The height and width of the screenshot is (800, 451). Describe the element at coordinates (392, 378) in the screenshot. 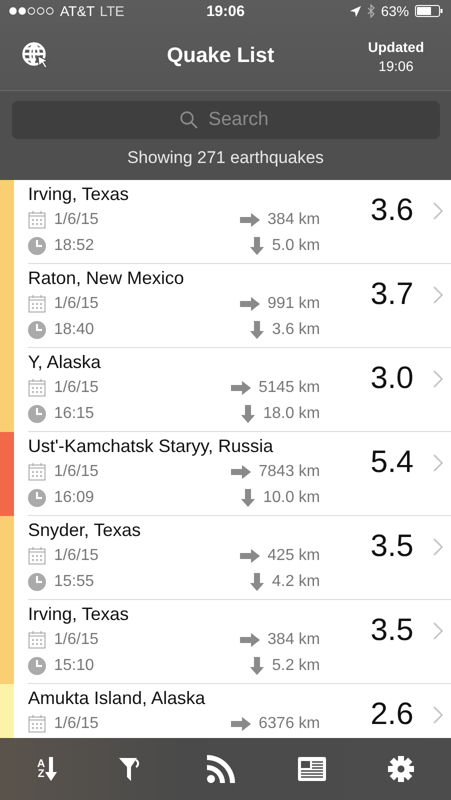

I see `magnitude: 3.0` at that location.